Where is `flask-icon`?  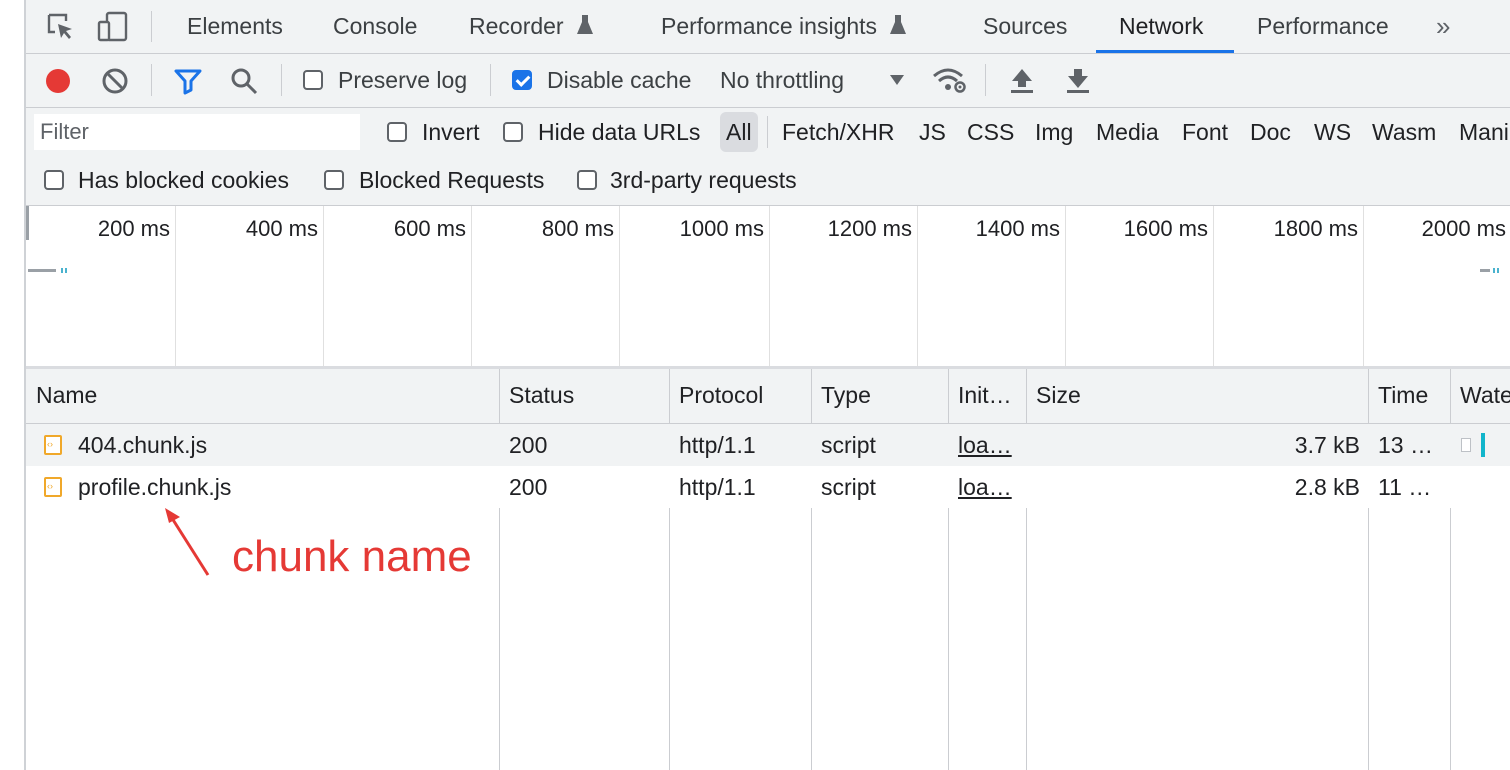 flask-icon is located at coordinates (898, 24).